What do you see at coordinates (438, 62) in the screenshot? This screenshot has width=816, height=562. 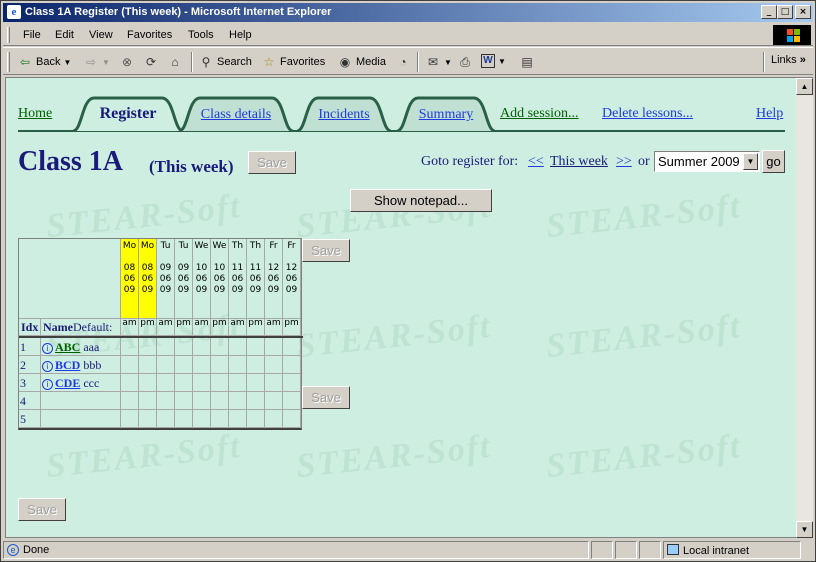 I see `mail-button: ✉ ▼` at bounding box center [438, 62].